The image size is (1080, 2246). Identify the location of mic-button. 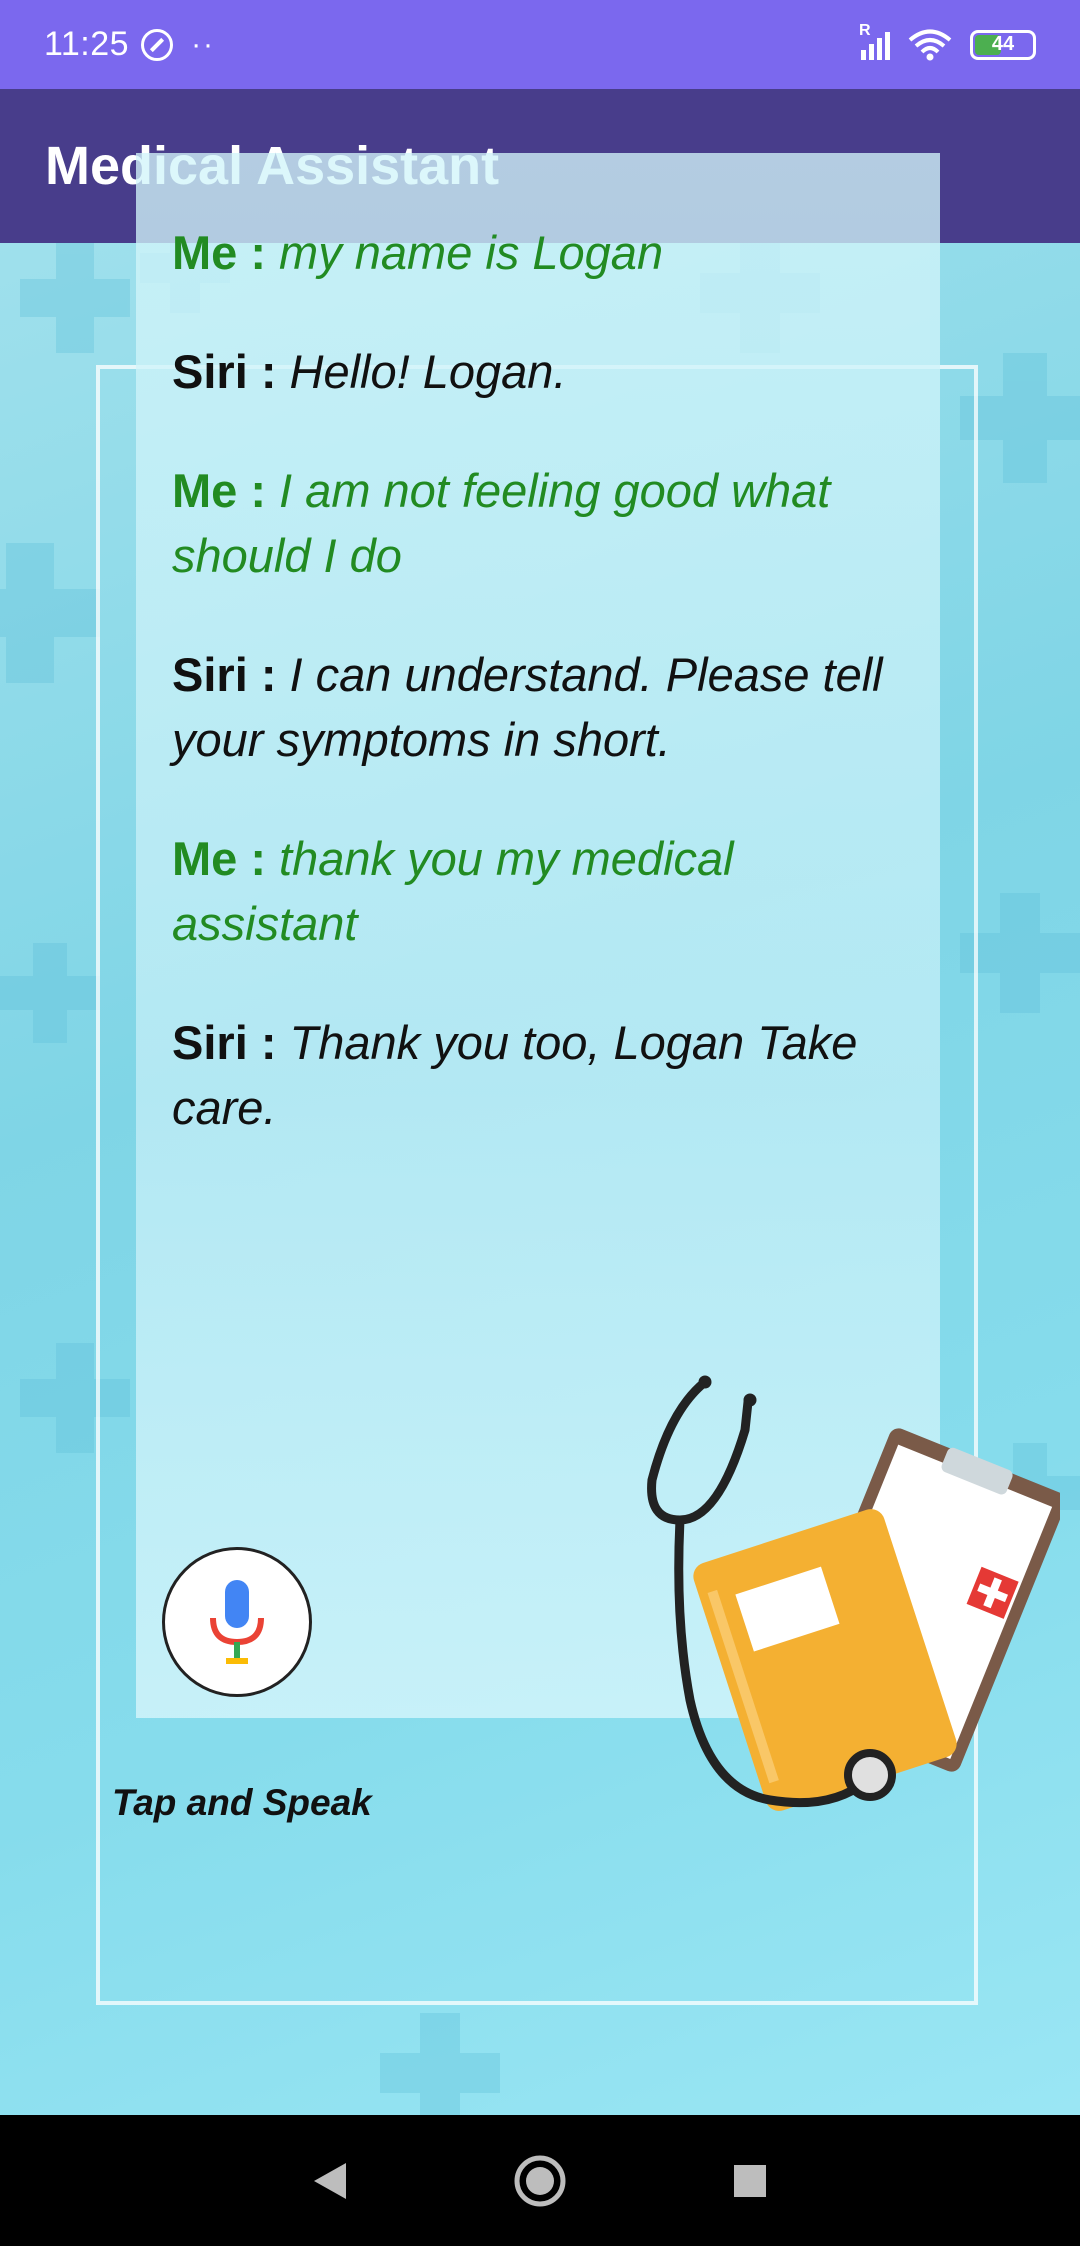
(237, 1622).